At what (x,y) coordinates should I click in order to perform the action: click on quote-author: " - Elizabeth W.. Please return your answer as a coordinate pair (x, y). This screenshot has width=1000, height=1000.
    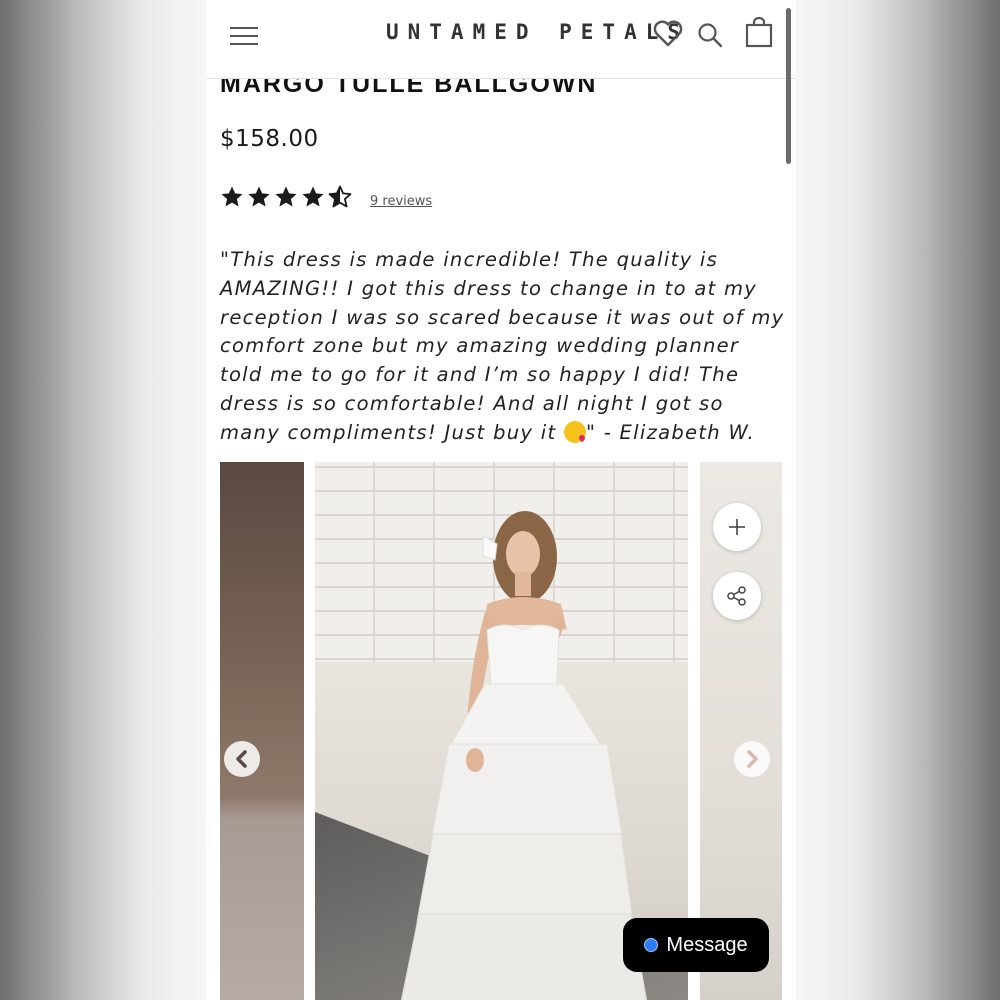
    Looking at the image, I should click on (670, 432).